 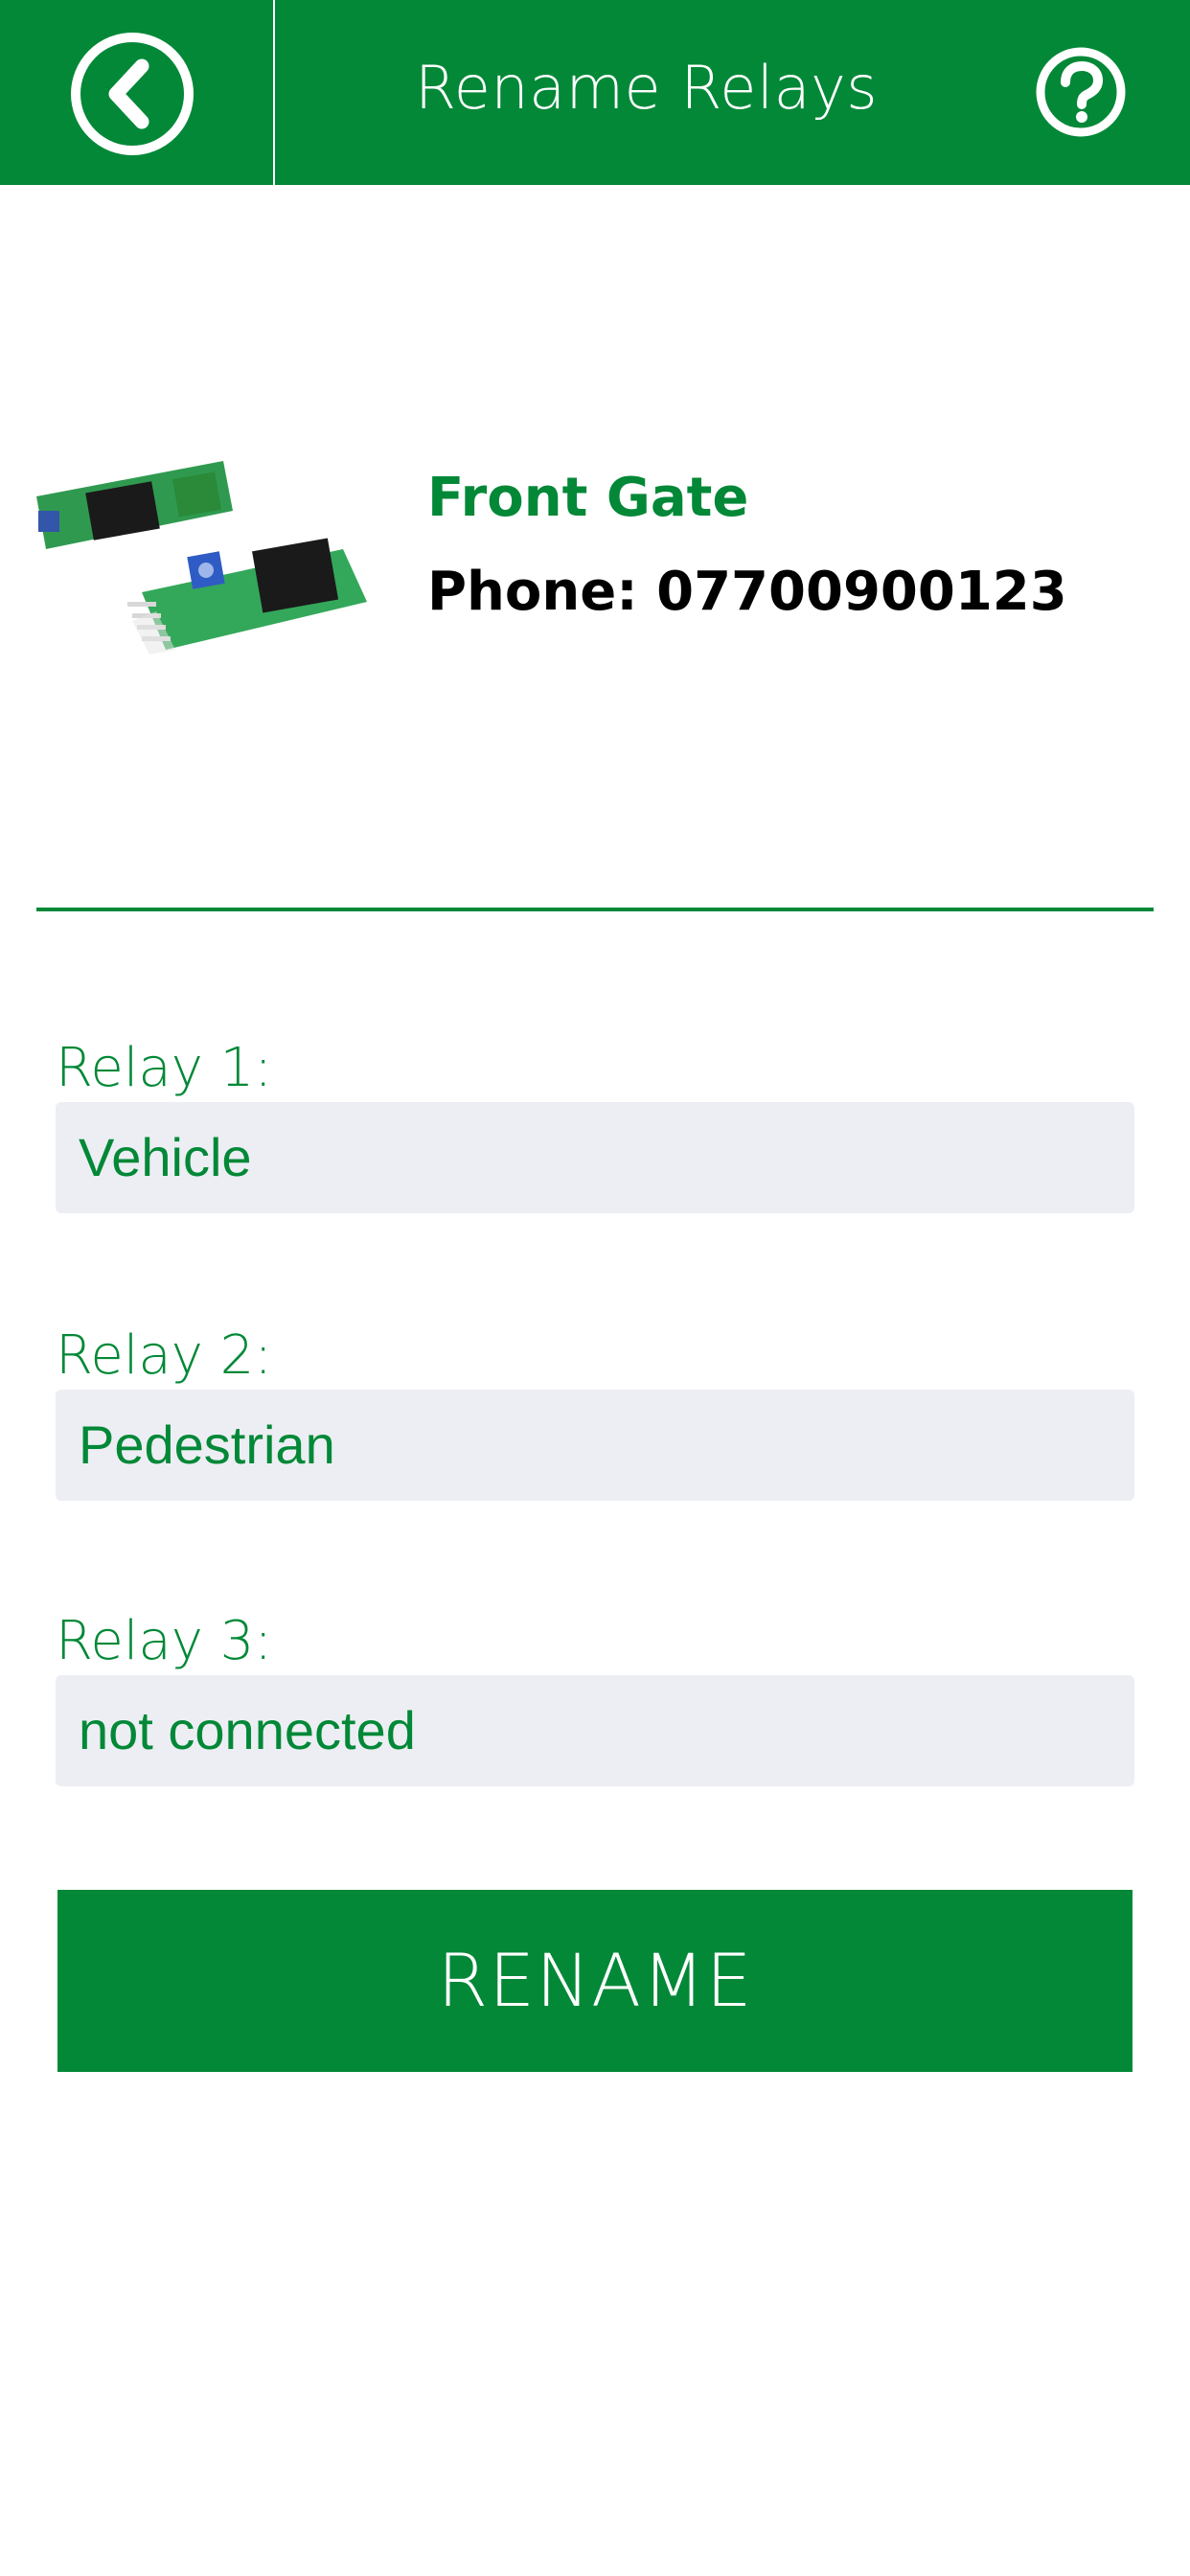 What do you see at coordinates (595, 1445) in the screenshot?
I see `relay-2-input: Pedestrian` at bounding box center [595, 1445].